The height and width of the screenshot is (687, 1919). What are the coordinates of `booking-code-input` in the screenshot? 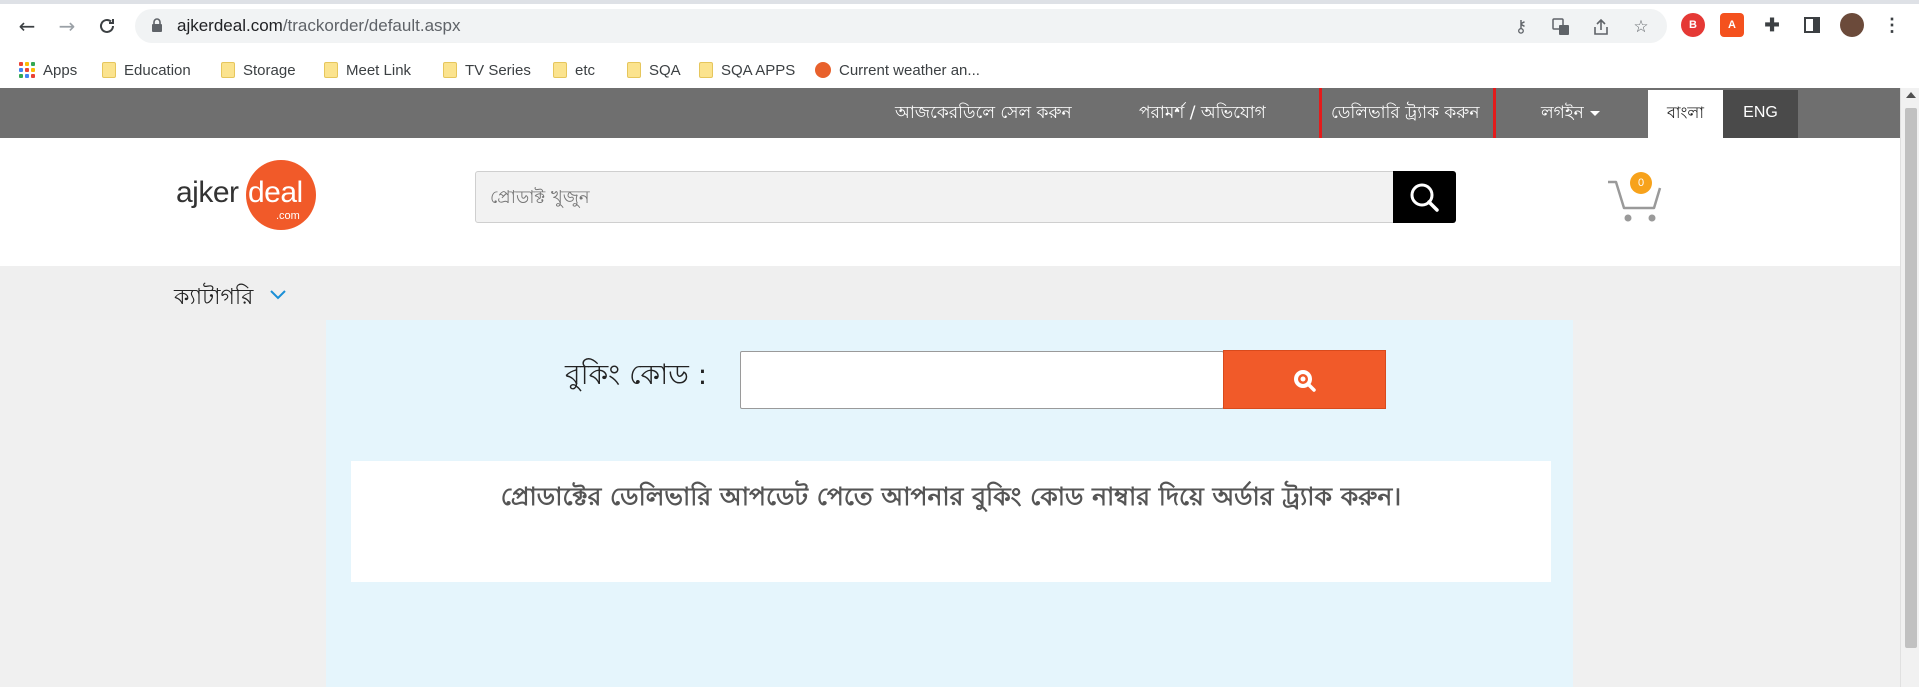 It's located at (982, 380).